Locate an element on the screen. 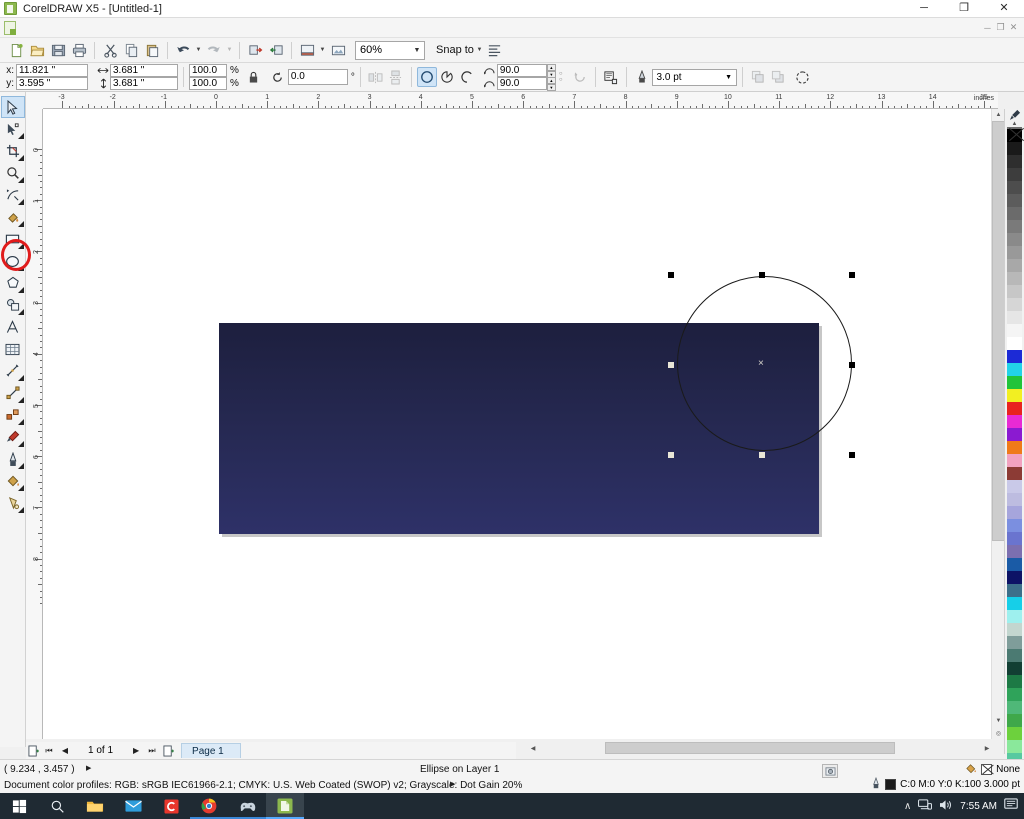 The image size is (1024, 819). horizontal-ruler: inches -3 -2 -1 0 1 2 3 4 5 6 7 8 9 10 11 12 13 14 15 is located at coordinates (512, 100).